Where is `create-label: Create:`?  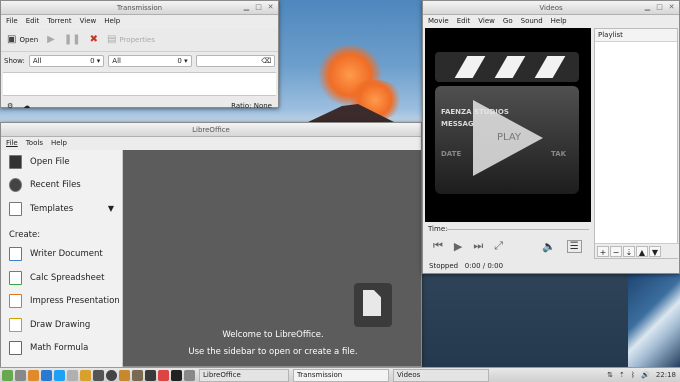
create-label: Create: is located at coordinates (25, 234).